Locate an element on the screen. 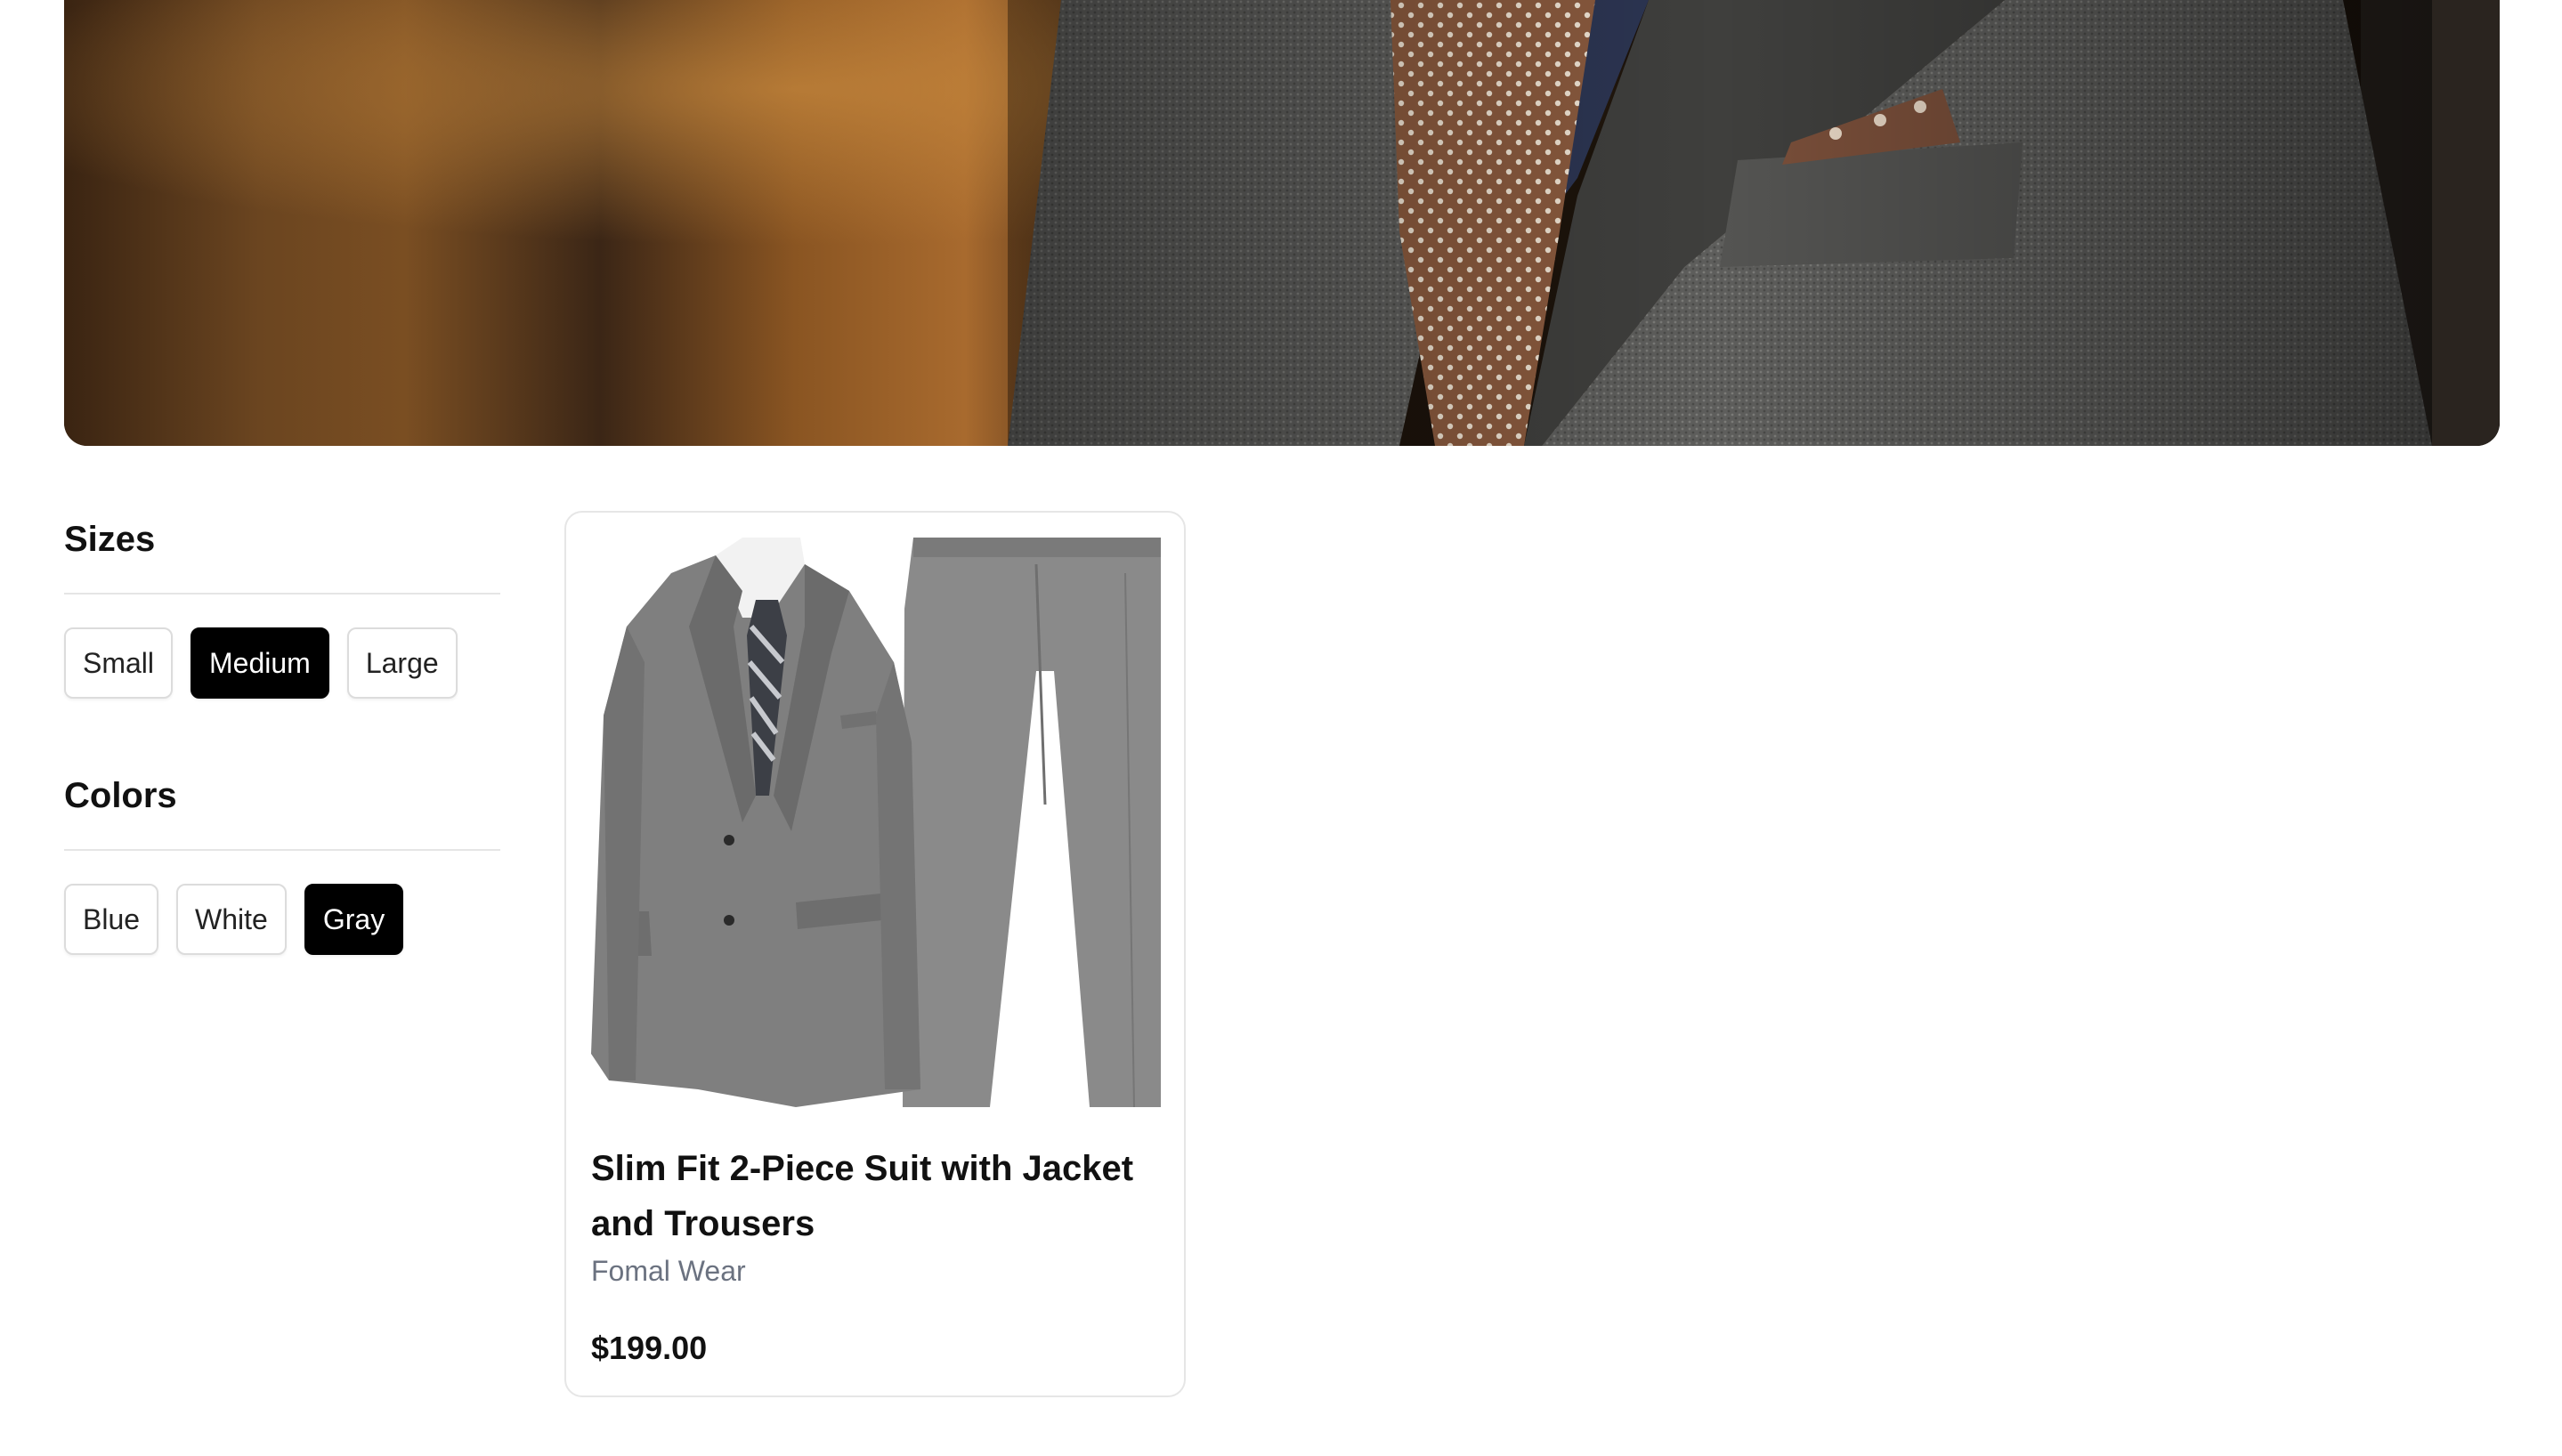 This screenshot has height=1456, width=2562. product-price: $199.00 is located at coordinates (649, 1348).